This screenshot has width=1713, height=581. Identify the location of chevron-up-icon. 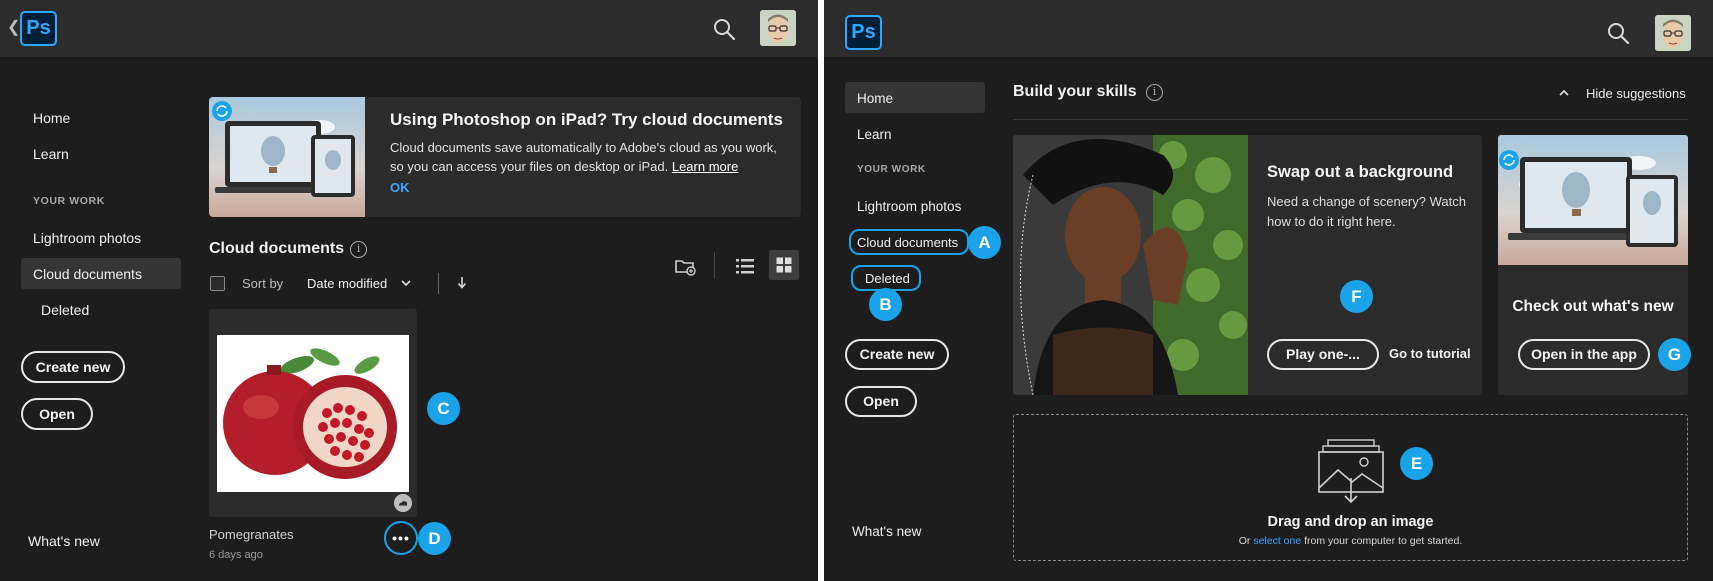
(1564, 93).